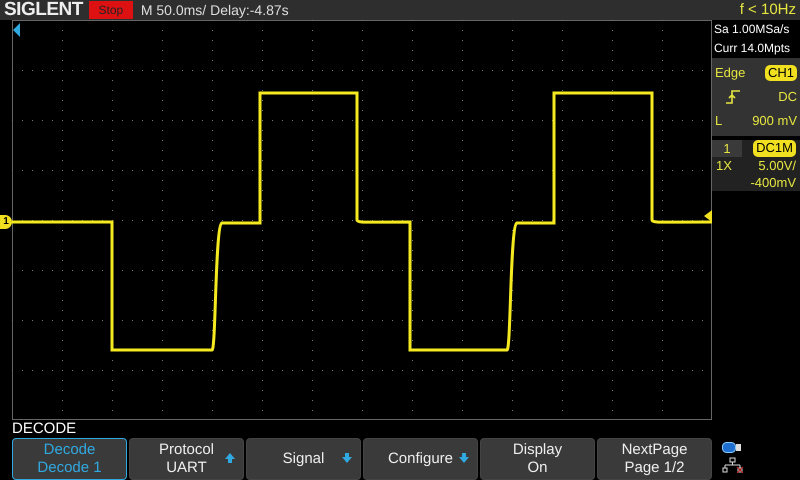 The width and height of the screenshot is (800, 480). I want to click on softkey: Protocol UART, so click(186, 459).